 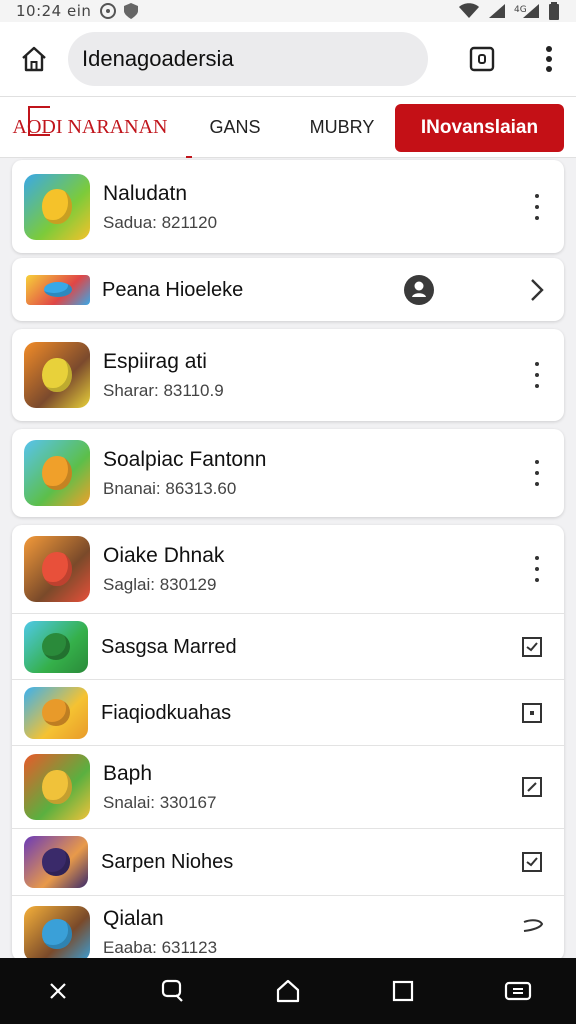 I want to click on search-button, so click(x=173, y=991).